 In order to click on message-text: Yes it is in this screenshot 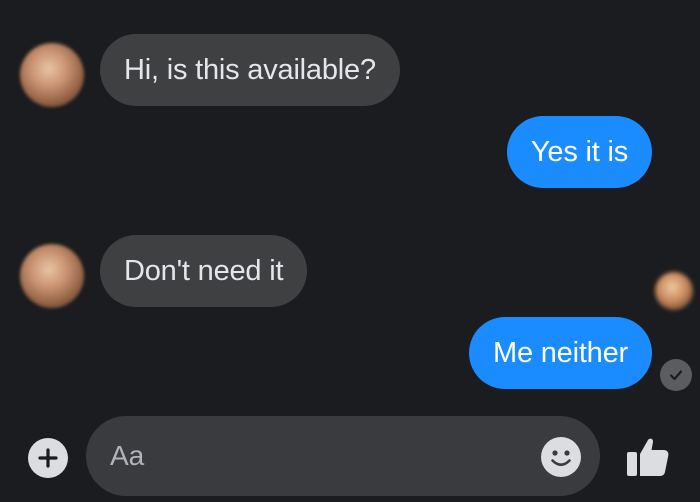, I will do `click(579, 151)`.